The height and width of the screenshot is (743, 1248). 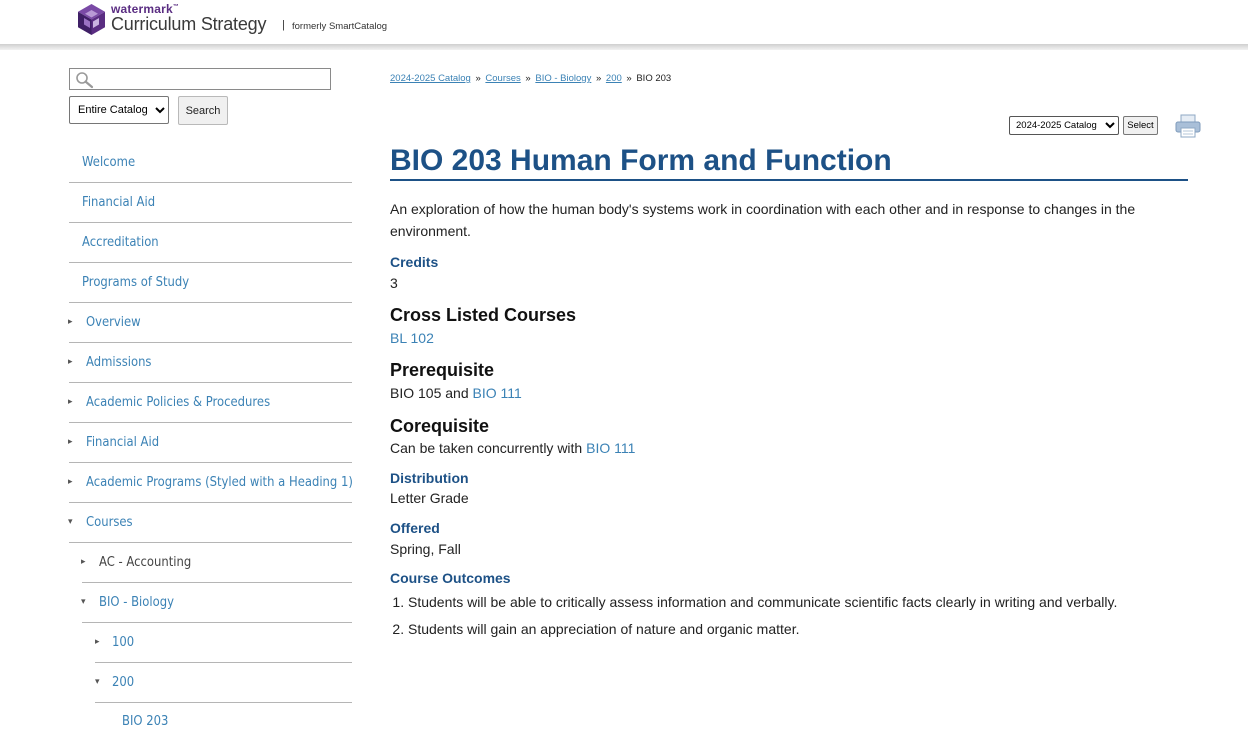 What do you see at coordinates (216, 563) in the screenshot?
I see `sidebar-item-accounting: ▸ AC - Accounting` at bounding box center [216, 563].